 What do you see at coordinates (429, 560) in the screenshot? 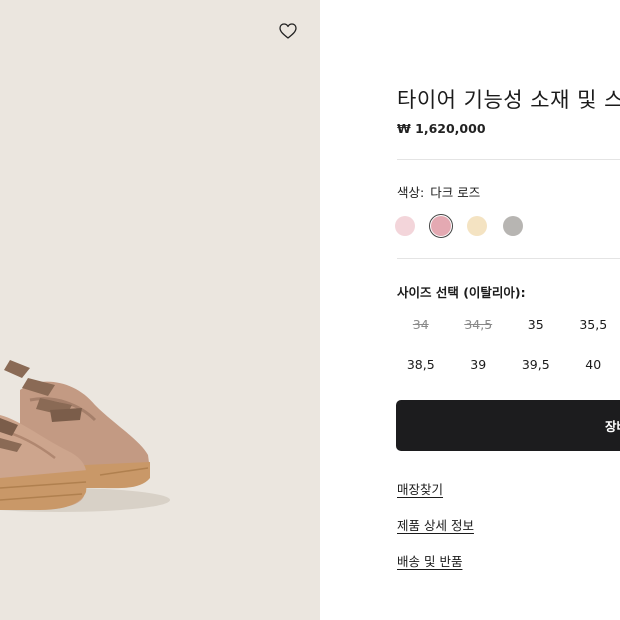
I see `shipping-returns-link: 배송 및 반품` at bounding box center [429, 560].